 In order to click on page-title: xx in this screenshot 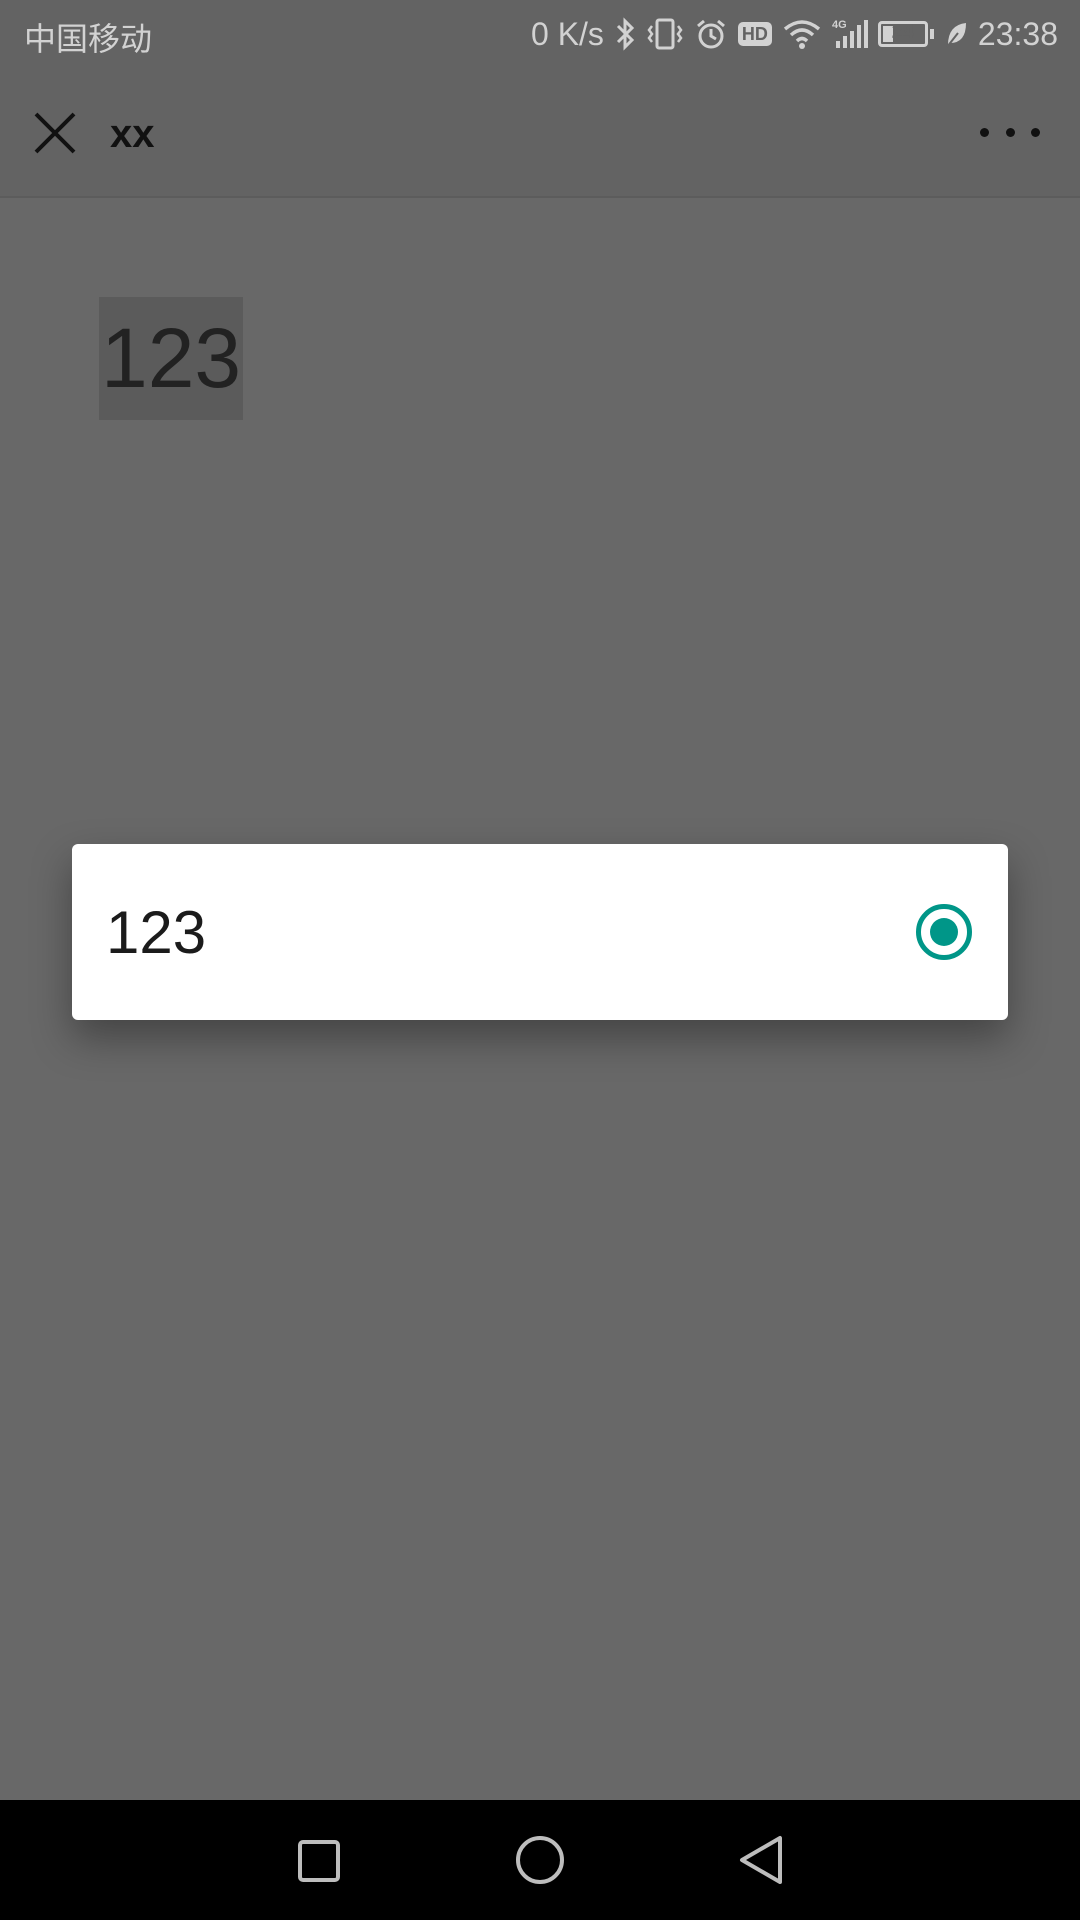, I will do `click(132, 134)`.